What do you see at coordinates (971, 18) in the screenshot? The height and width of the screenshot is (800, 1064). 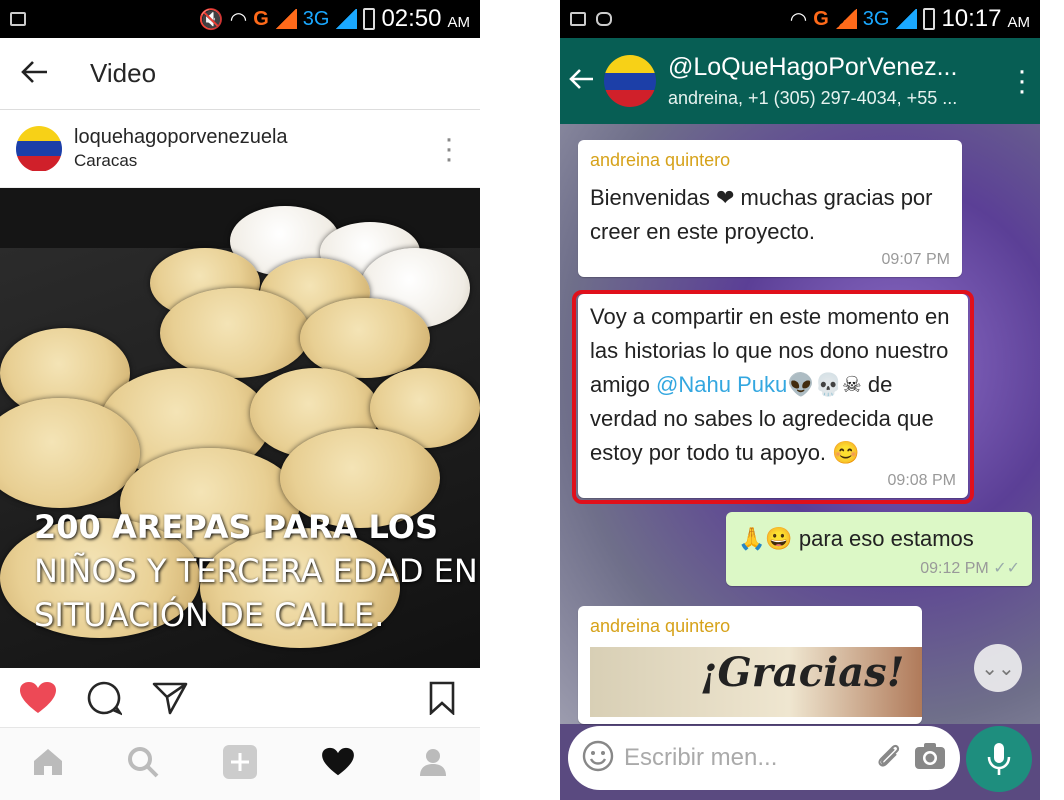 I see `clock: 10:17` at bounding box center [971, 18].